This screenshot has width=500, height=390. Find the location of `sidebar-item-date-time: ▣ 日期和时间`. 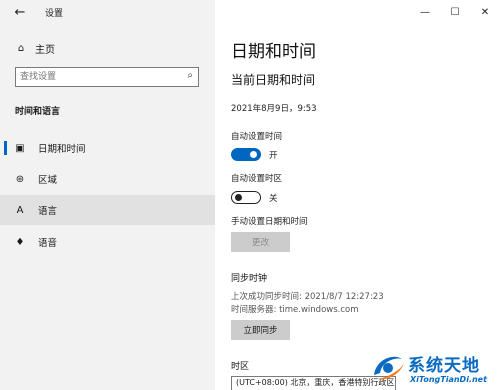

sidebar-item-date-time: ▣ 日期和时间 is located at coordinates (107, 148).